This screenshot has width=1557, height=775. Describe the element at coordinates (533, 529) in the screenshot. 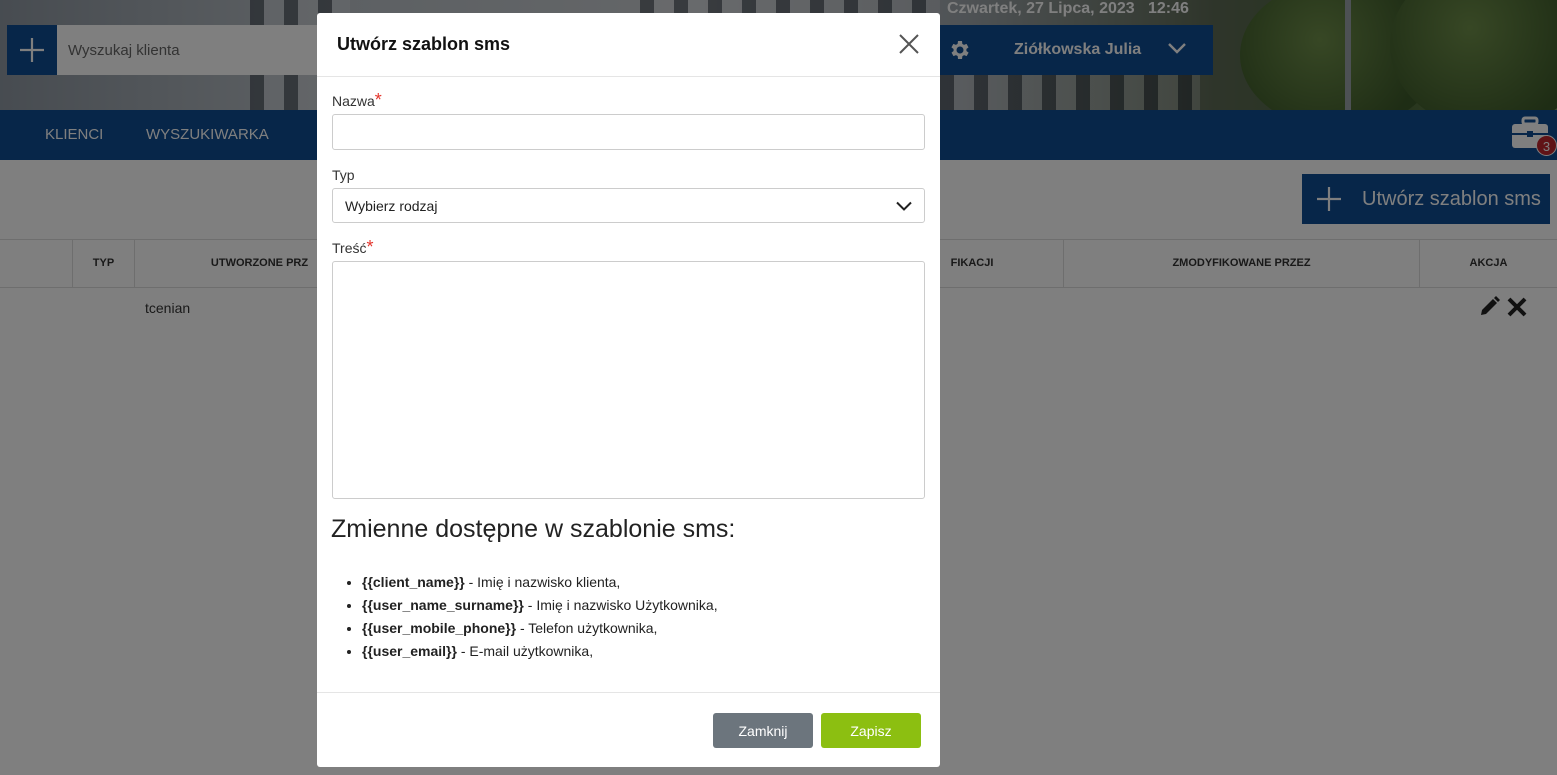

I see `variables-heading: Zmienne dostępne w szablonie sms:` at that location.